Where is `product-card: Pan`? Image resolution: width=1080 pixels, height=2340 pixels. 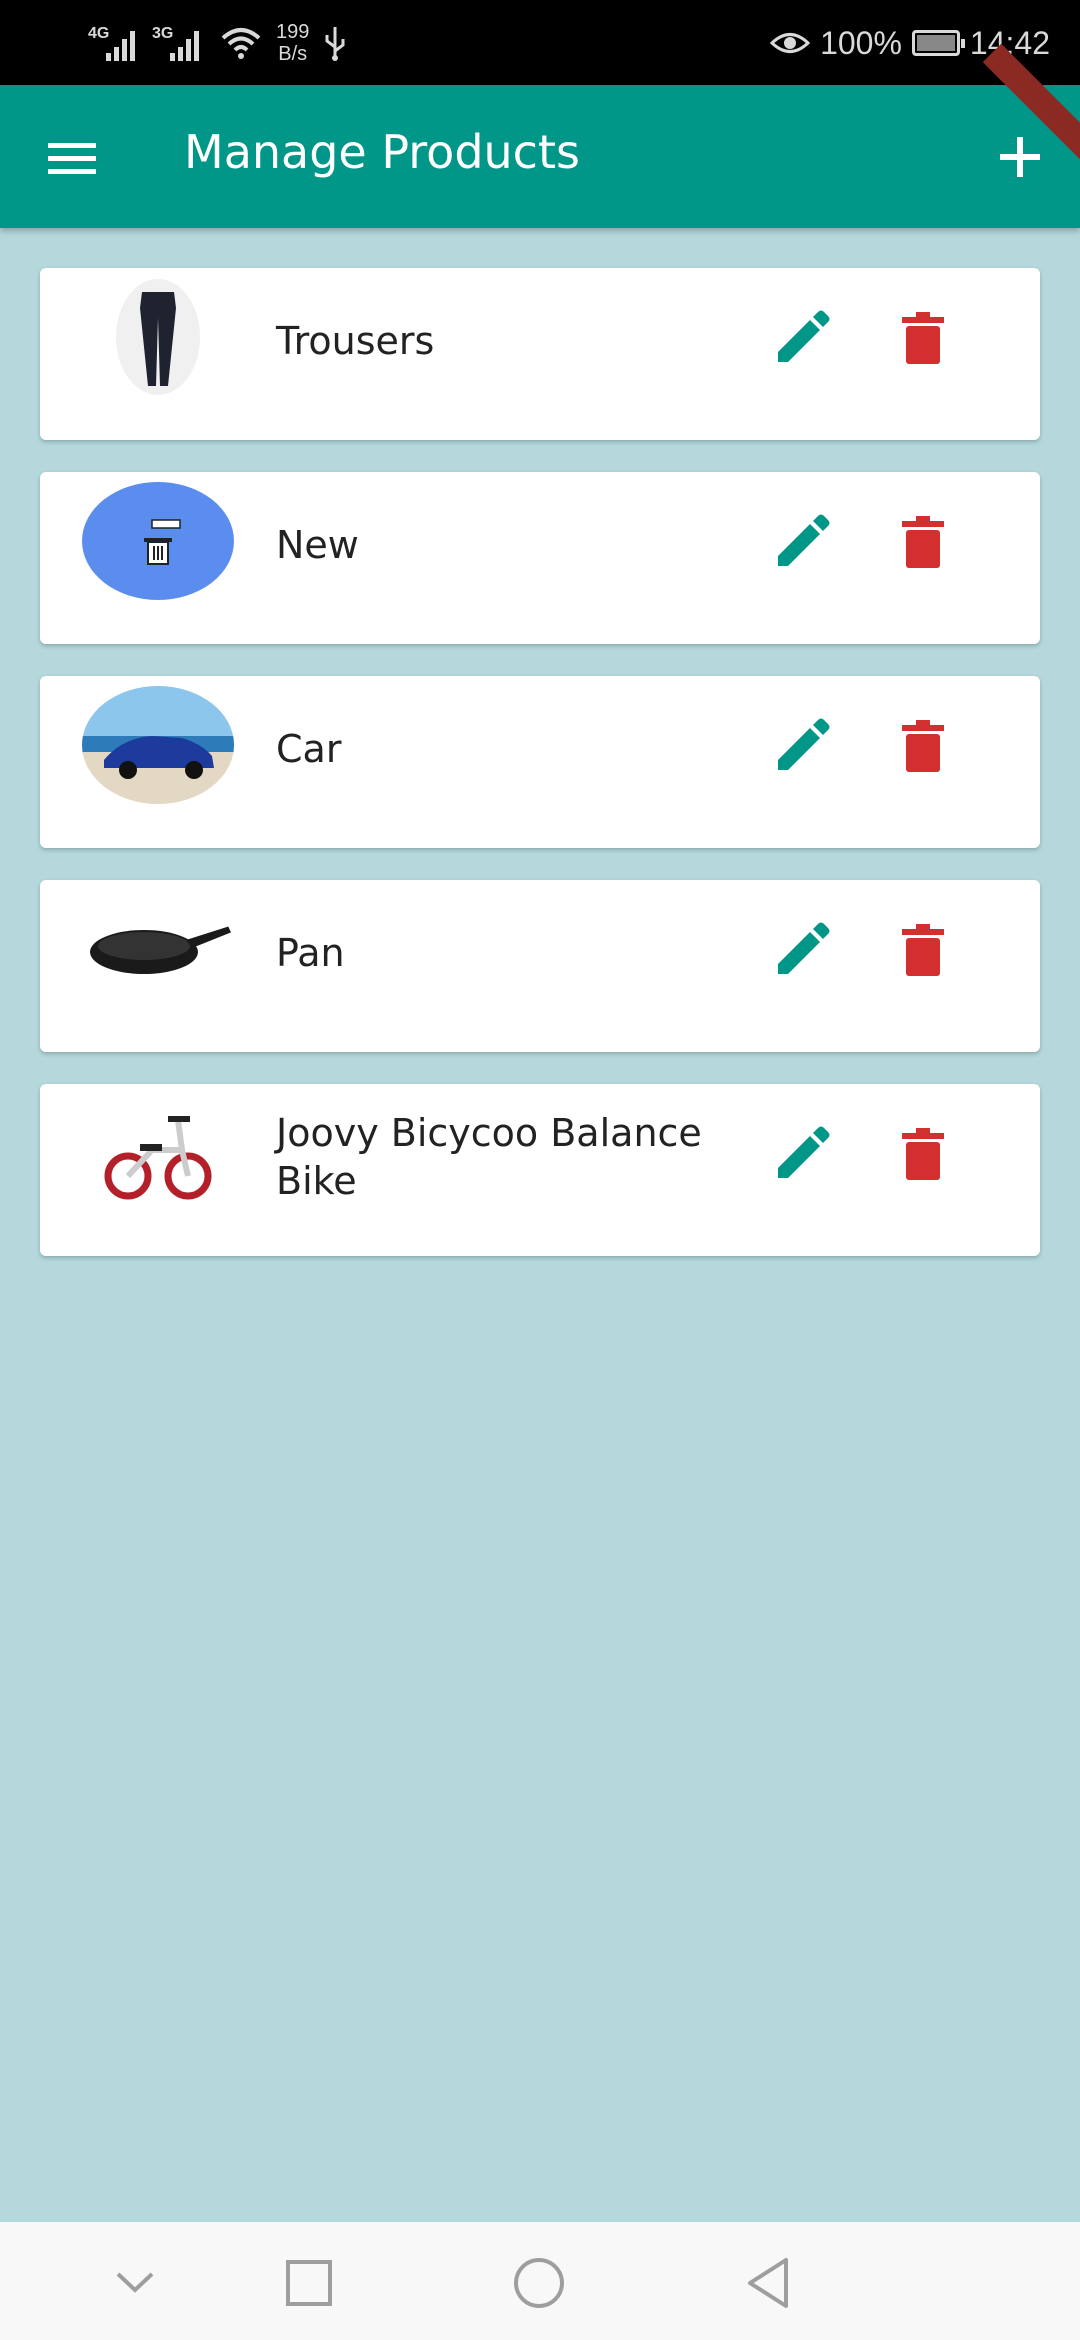 product-card: Pan is located at coordinates (540, 966).